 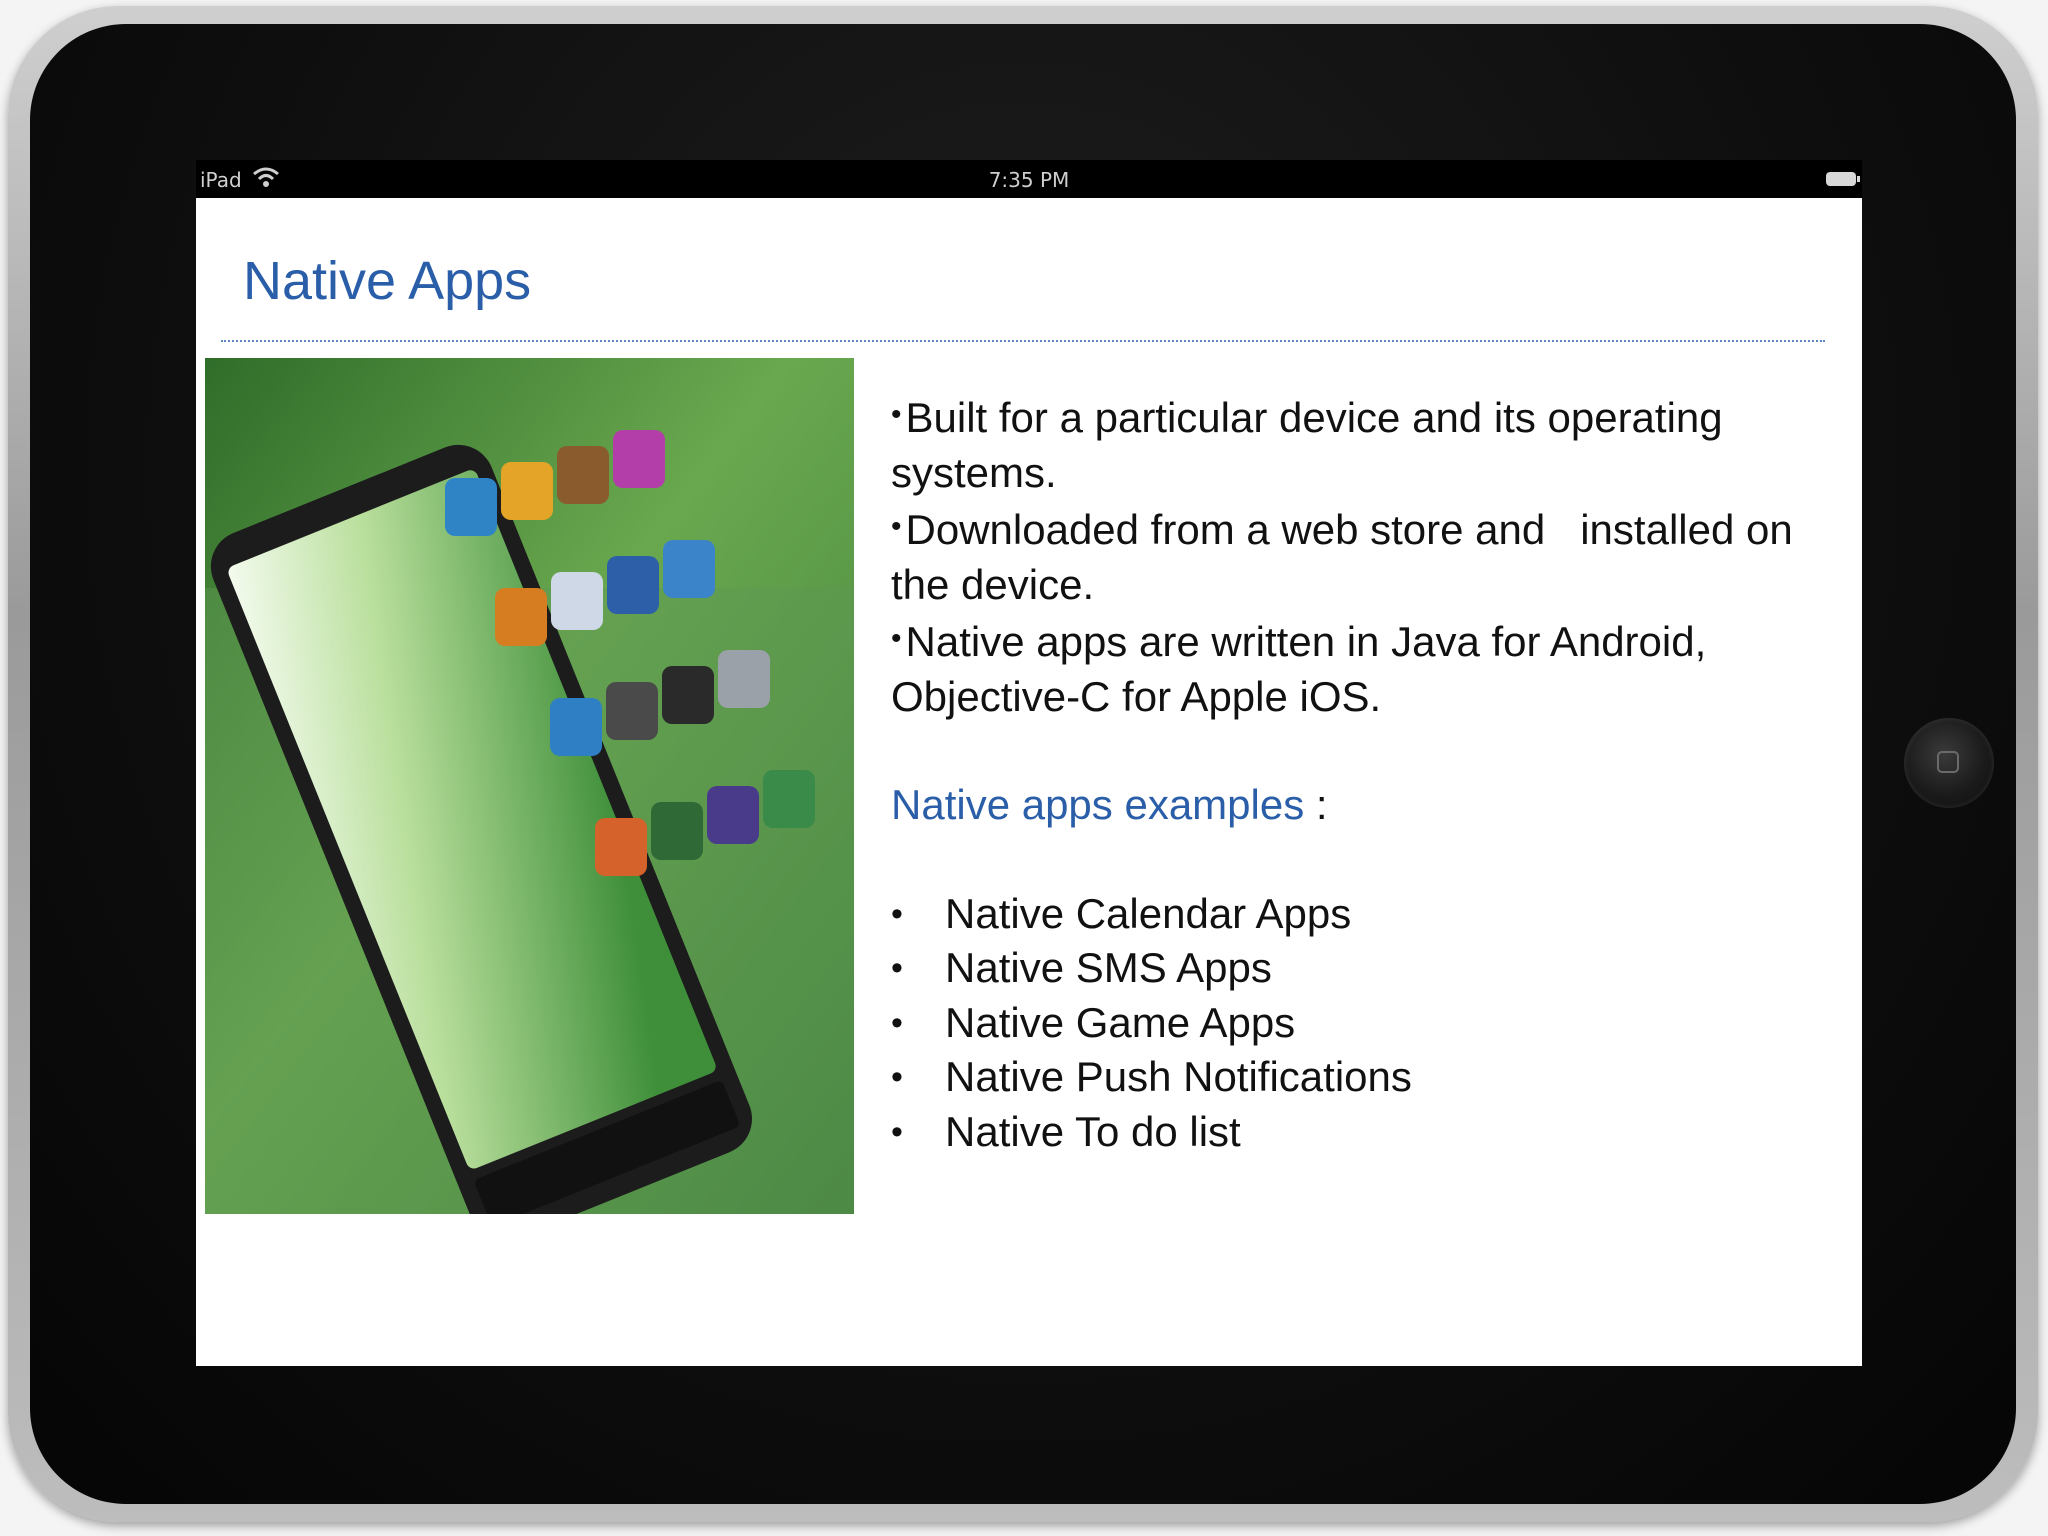 I want to click on example-text: Native Game Apps, so click(x=1120, y=1022).